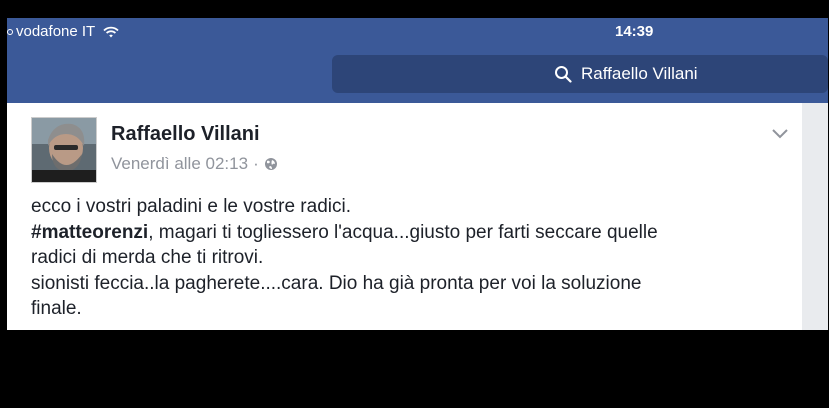 The image size is (829, 408). I want to click on search-input: Raffaello Villani, so click(580, 74).